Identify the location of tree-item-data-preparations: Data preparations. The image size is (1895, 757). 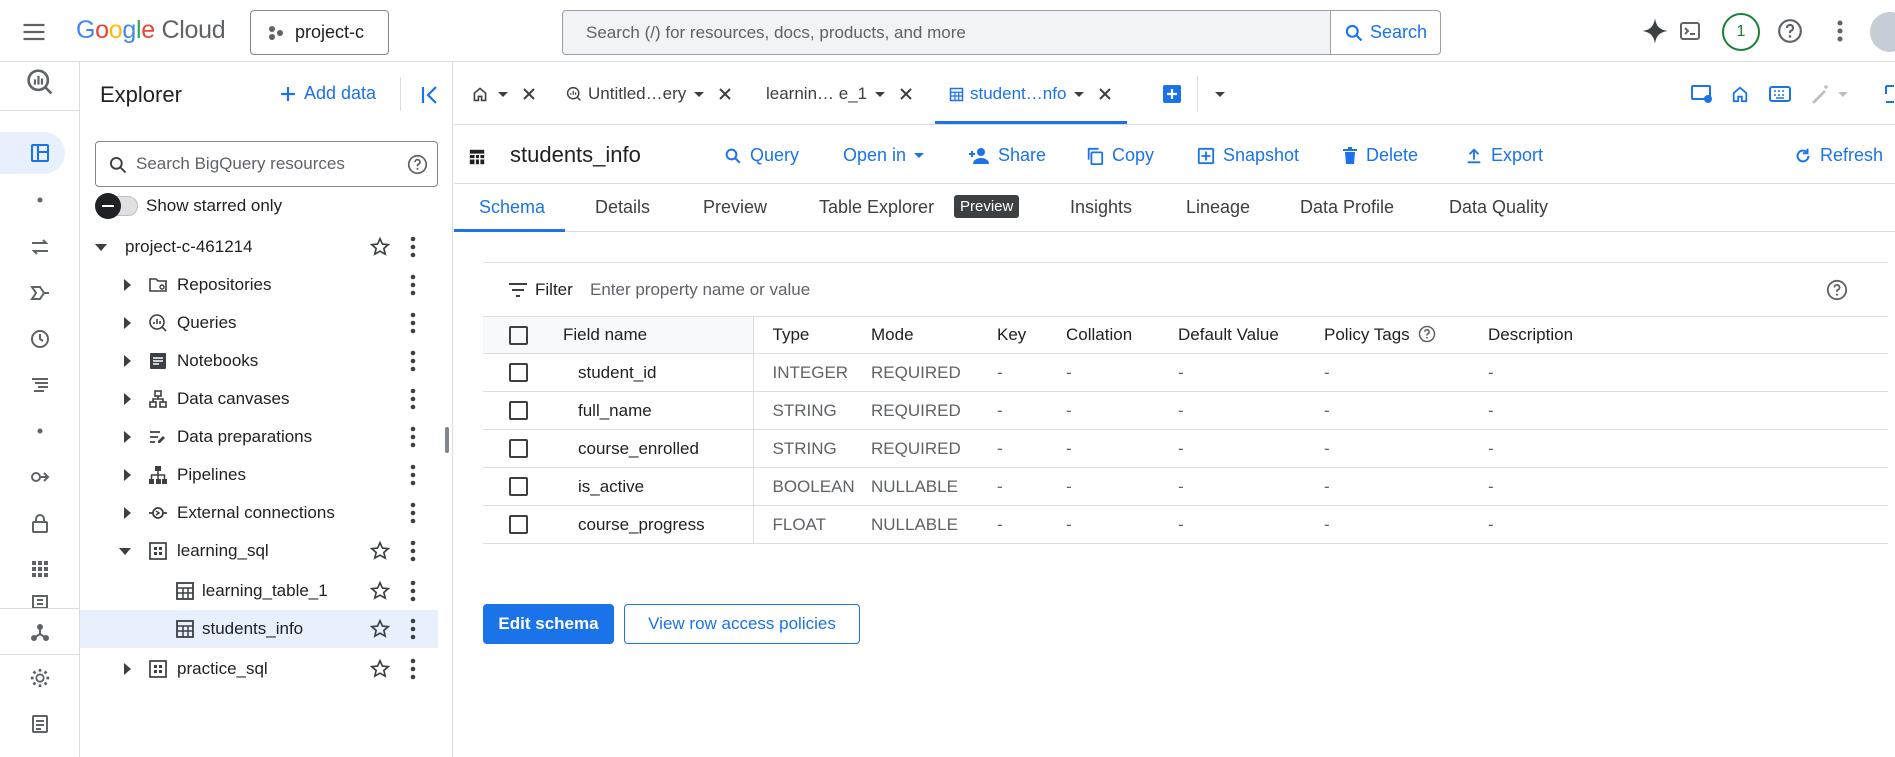
(259, 437).